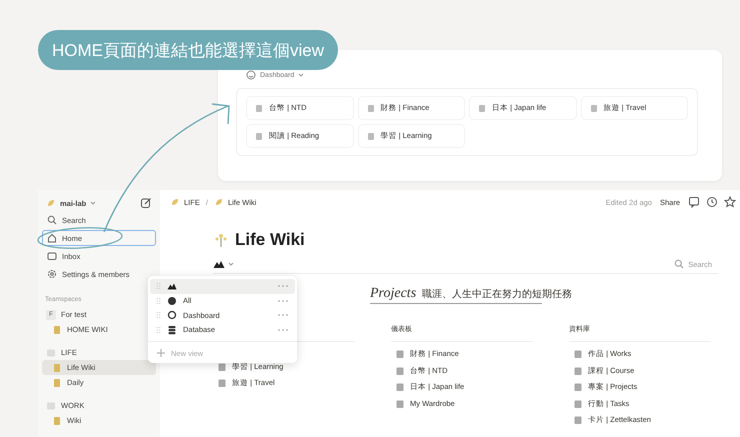 The width and height of the screenshot is (740, 437). Describe the element at coordinates (52, 238) in the screenshot. I see `house-icon` at that location.